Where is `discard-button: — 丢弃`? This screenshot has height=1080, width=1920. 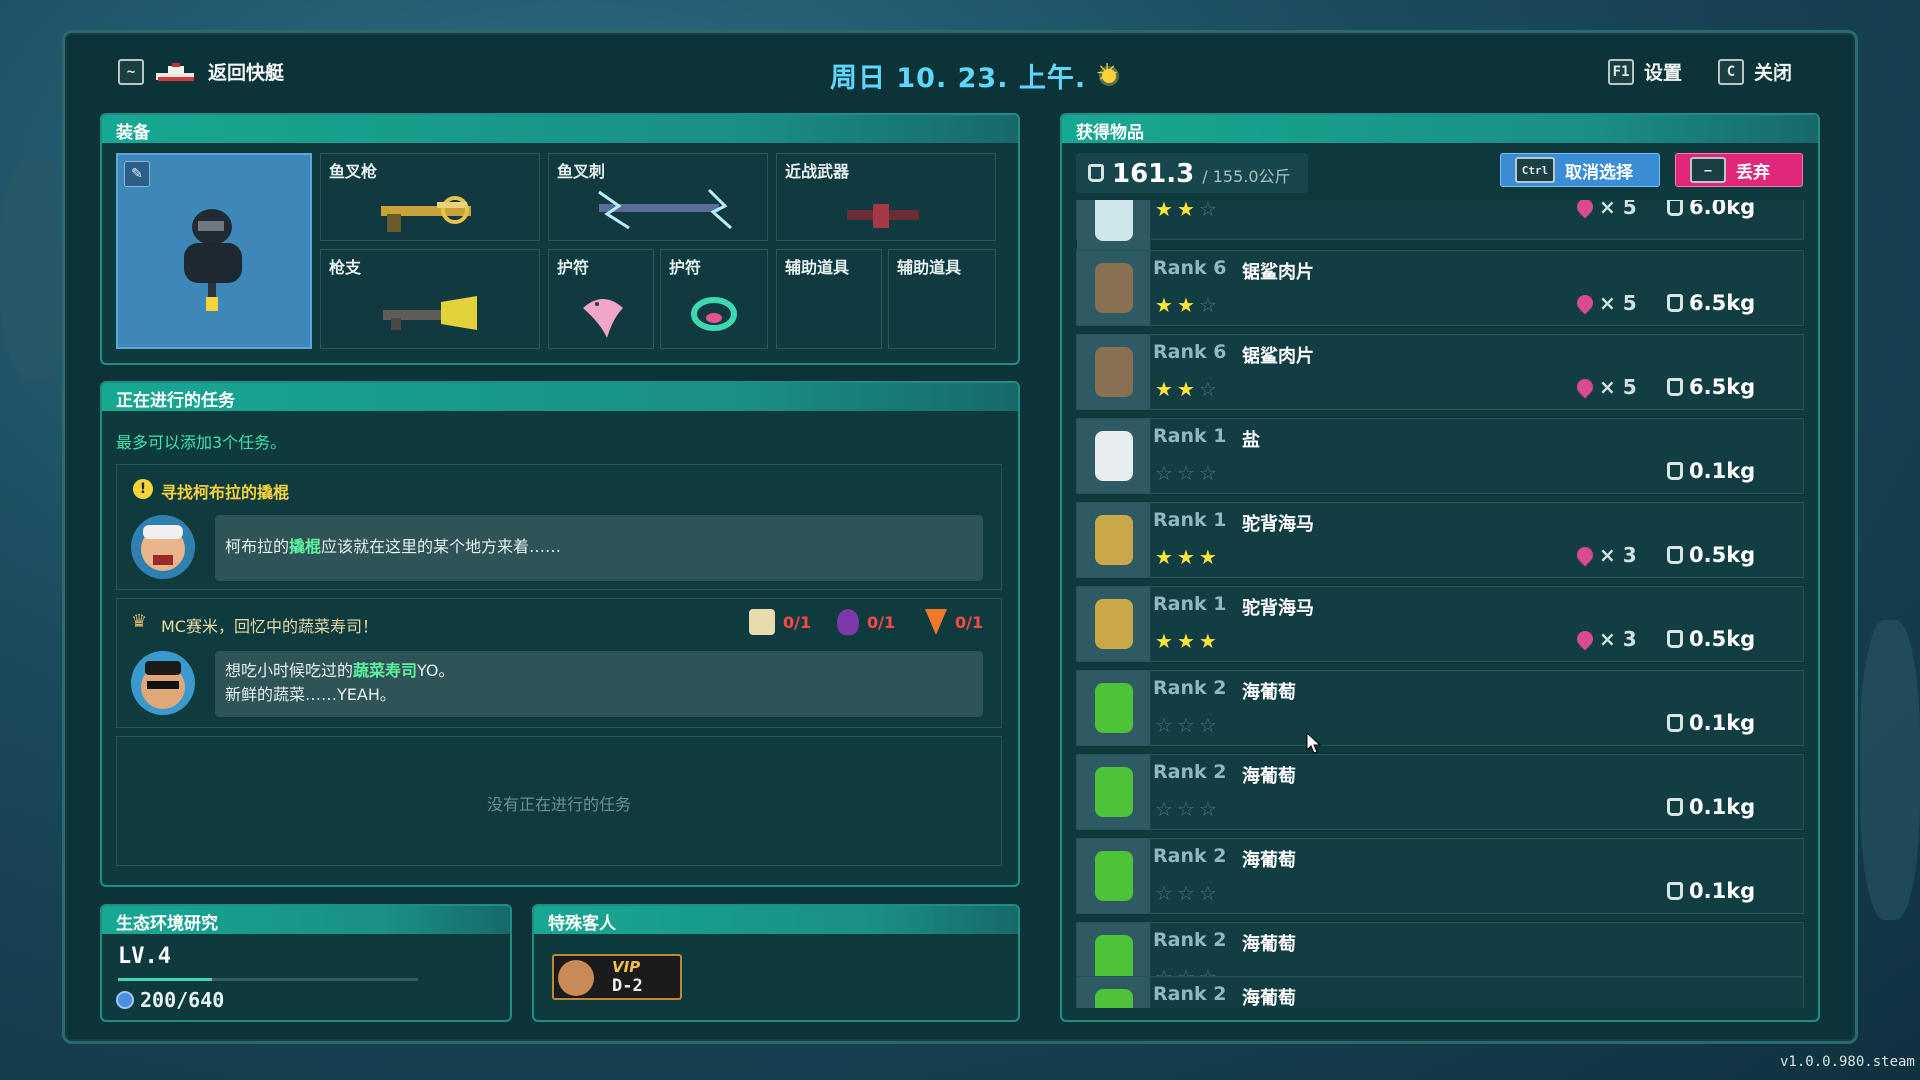
discard-button: — 丢弃 is located at coordinates (1739, 170).